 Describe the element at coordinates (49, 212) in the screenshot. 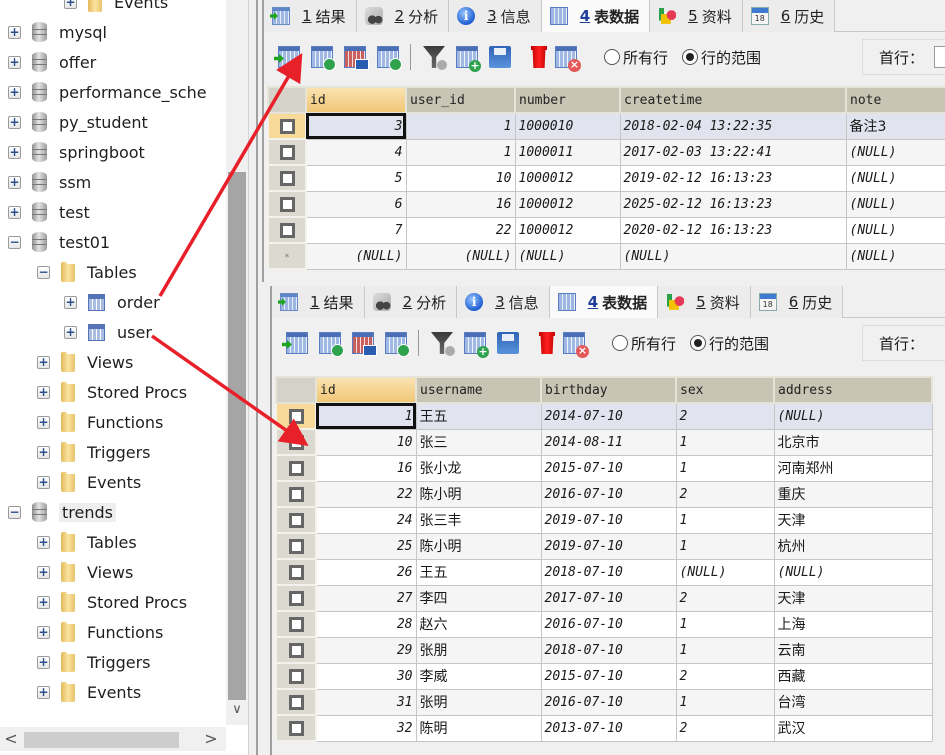

I see `tree-item-test: + test` at that location.